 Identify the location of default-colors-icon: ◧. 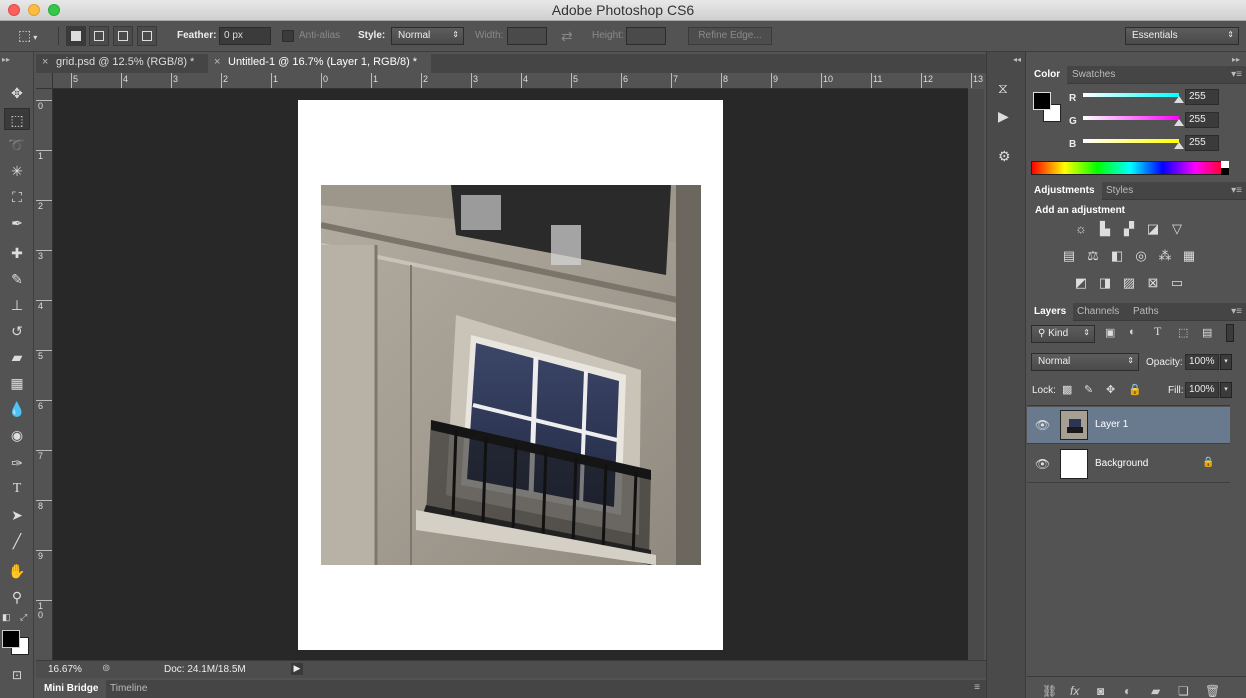
(6, 617).